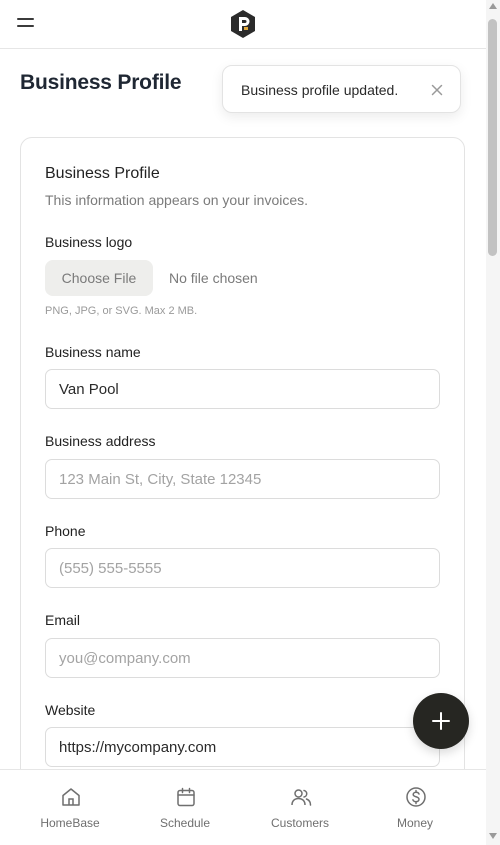 This screenshot has width=500, height=845. What do you see at coordinates (99, 278) in the screenshot?
I see `choose-file-button: Choose File` at bounding box center [99, 278].